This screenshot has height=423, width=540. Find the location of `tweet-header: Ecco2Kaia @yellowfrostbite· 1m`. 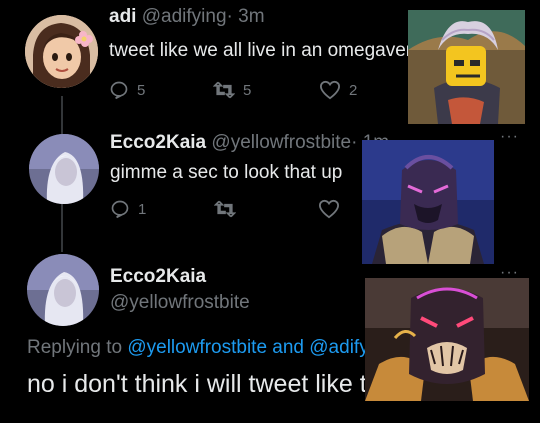

tweet-header: Ecco2Kaia @yellowfrostbite· 1m is located at coordinates (249, 143).